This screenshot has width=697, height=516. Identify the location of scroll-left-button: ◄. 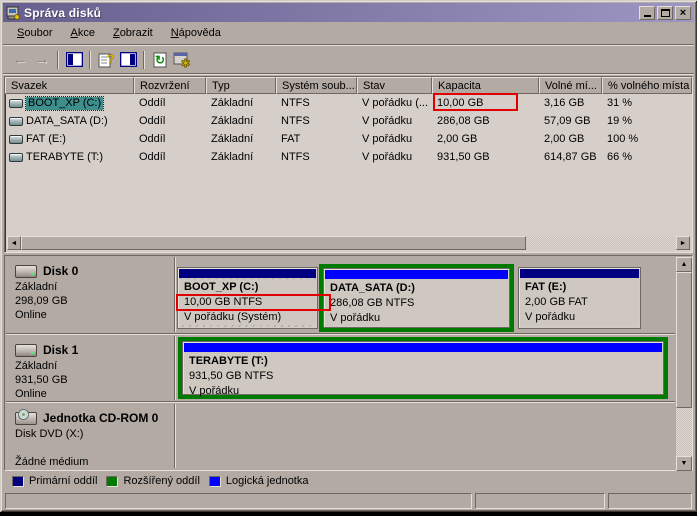
(14, 243).